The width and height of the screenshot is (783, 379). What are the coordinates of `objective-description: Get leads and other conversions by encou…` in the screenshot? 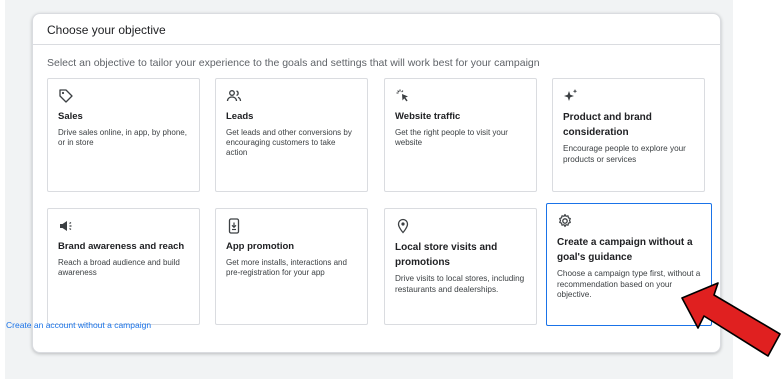 It's located at (289, 142).